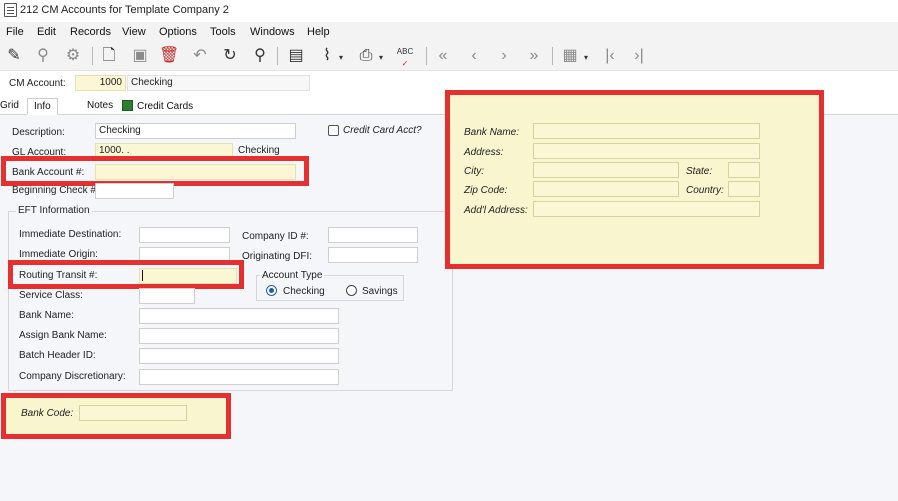 This screenshot has height=501, width=898. Describe the element at coordinates (449, 10) in the screenshot. I see `title-bar: 212 CM Accounts for Template Company 2` at that location.